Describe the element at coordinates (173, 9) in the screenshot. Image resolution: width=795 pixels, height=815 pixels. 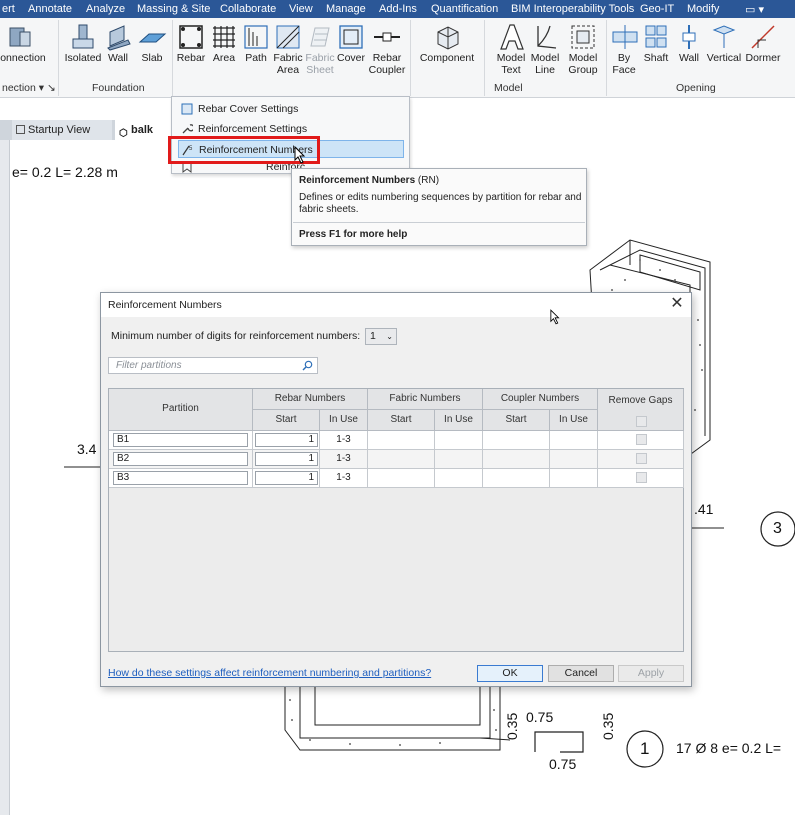
I see `tab-massing-site: Massing & Site` at that location.